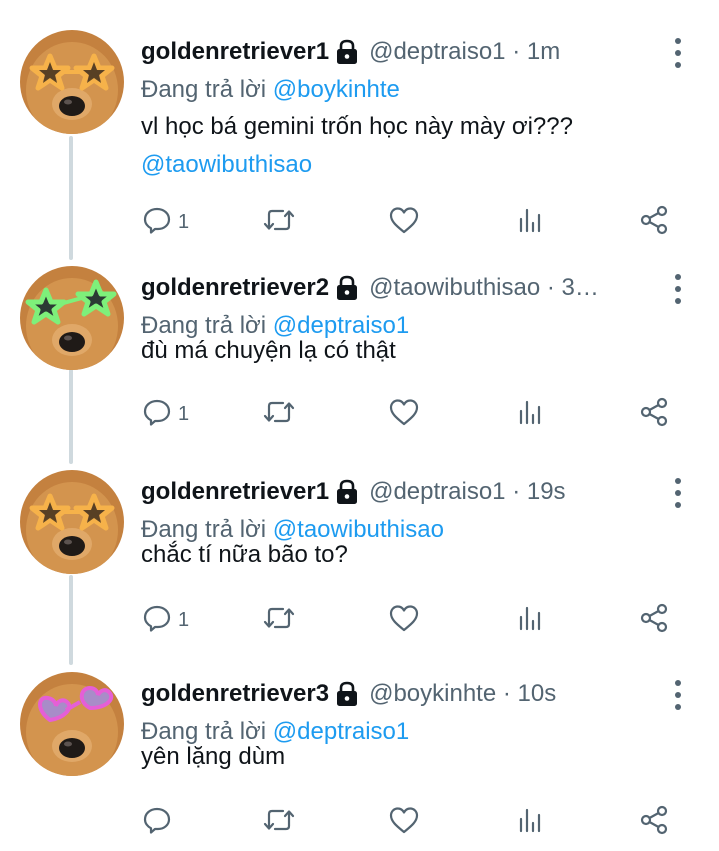 The width and height of the screenshot is (719, 851). Describe the element at coordinates (268, 350) in the screenshot. I see `tweet-text-body: đù má chuyện lạ có thật` at that location.